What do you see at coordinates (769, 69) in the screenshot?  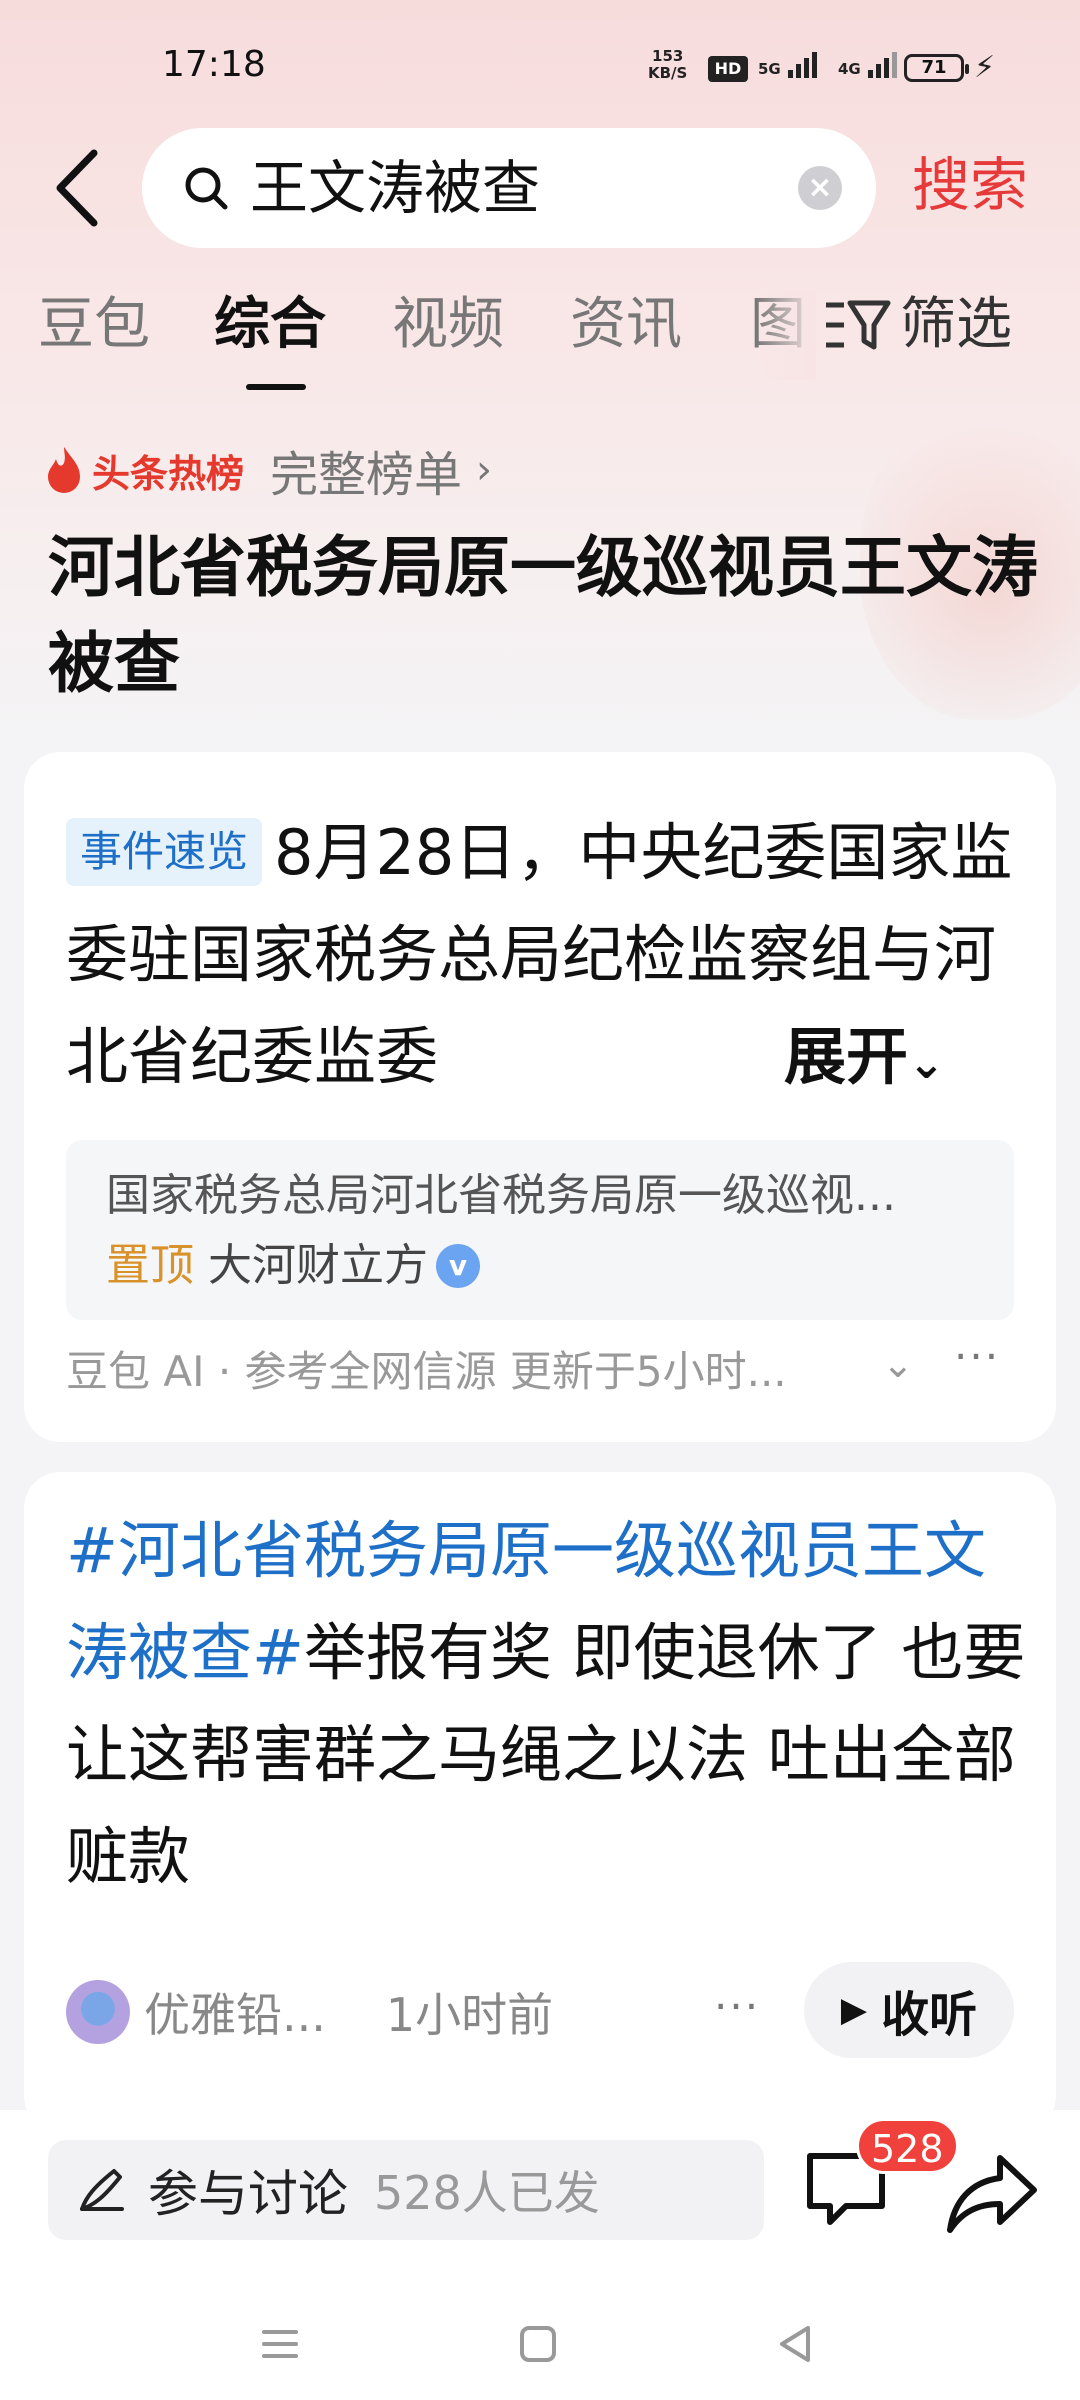 I see `signal-5g-label: 5G` at bounding box center [769, 69].